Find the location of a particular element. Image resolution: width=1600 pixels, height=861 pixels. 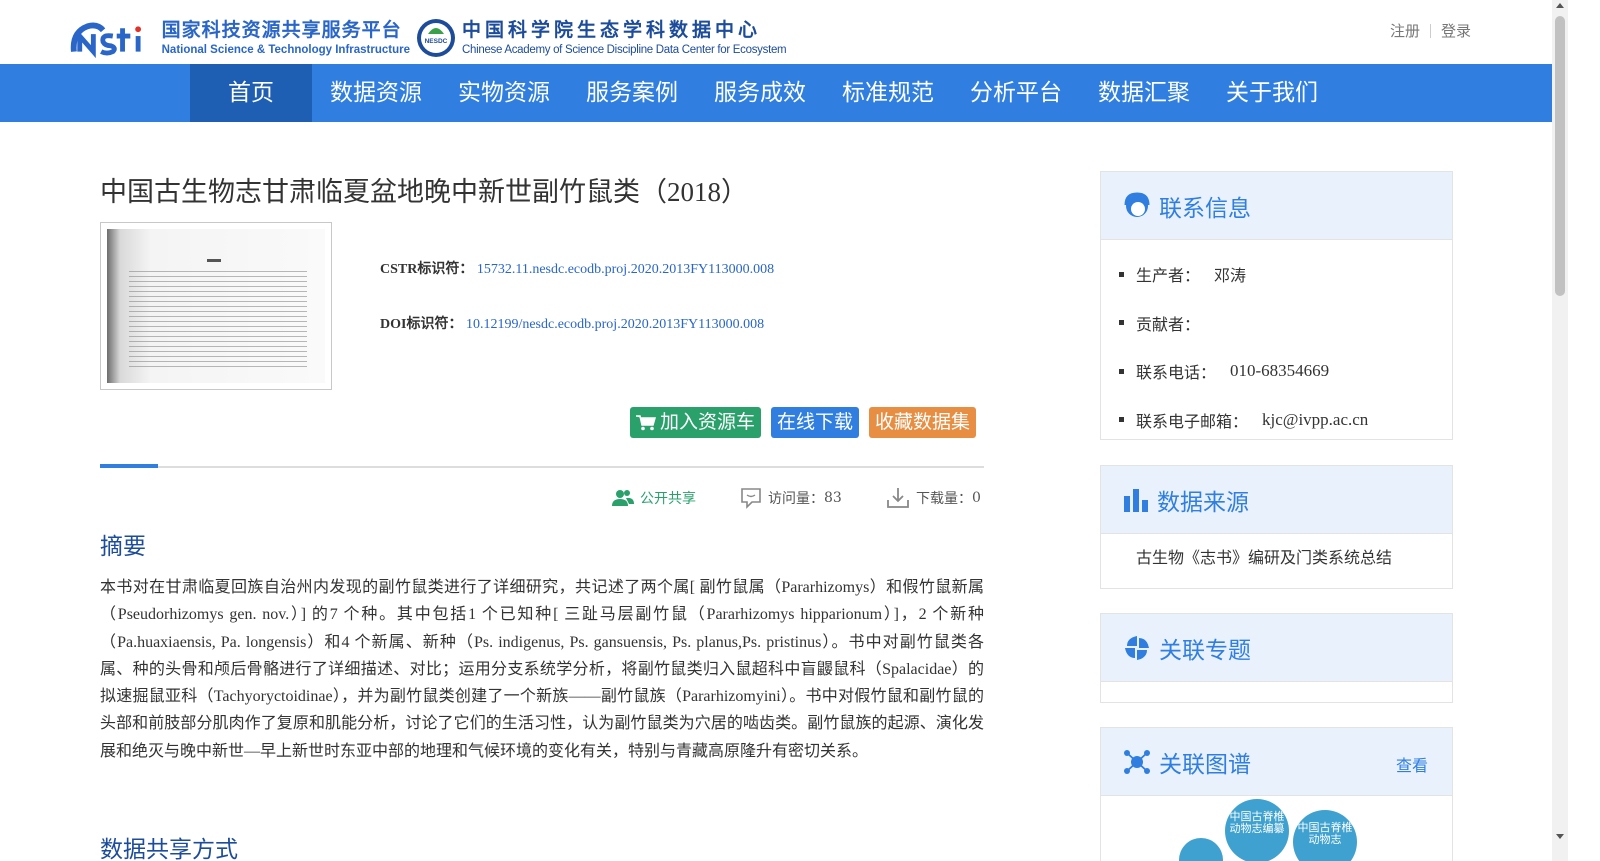

nesdc-emblem-icon: NESDC is located at coordinates (436, 38).